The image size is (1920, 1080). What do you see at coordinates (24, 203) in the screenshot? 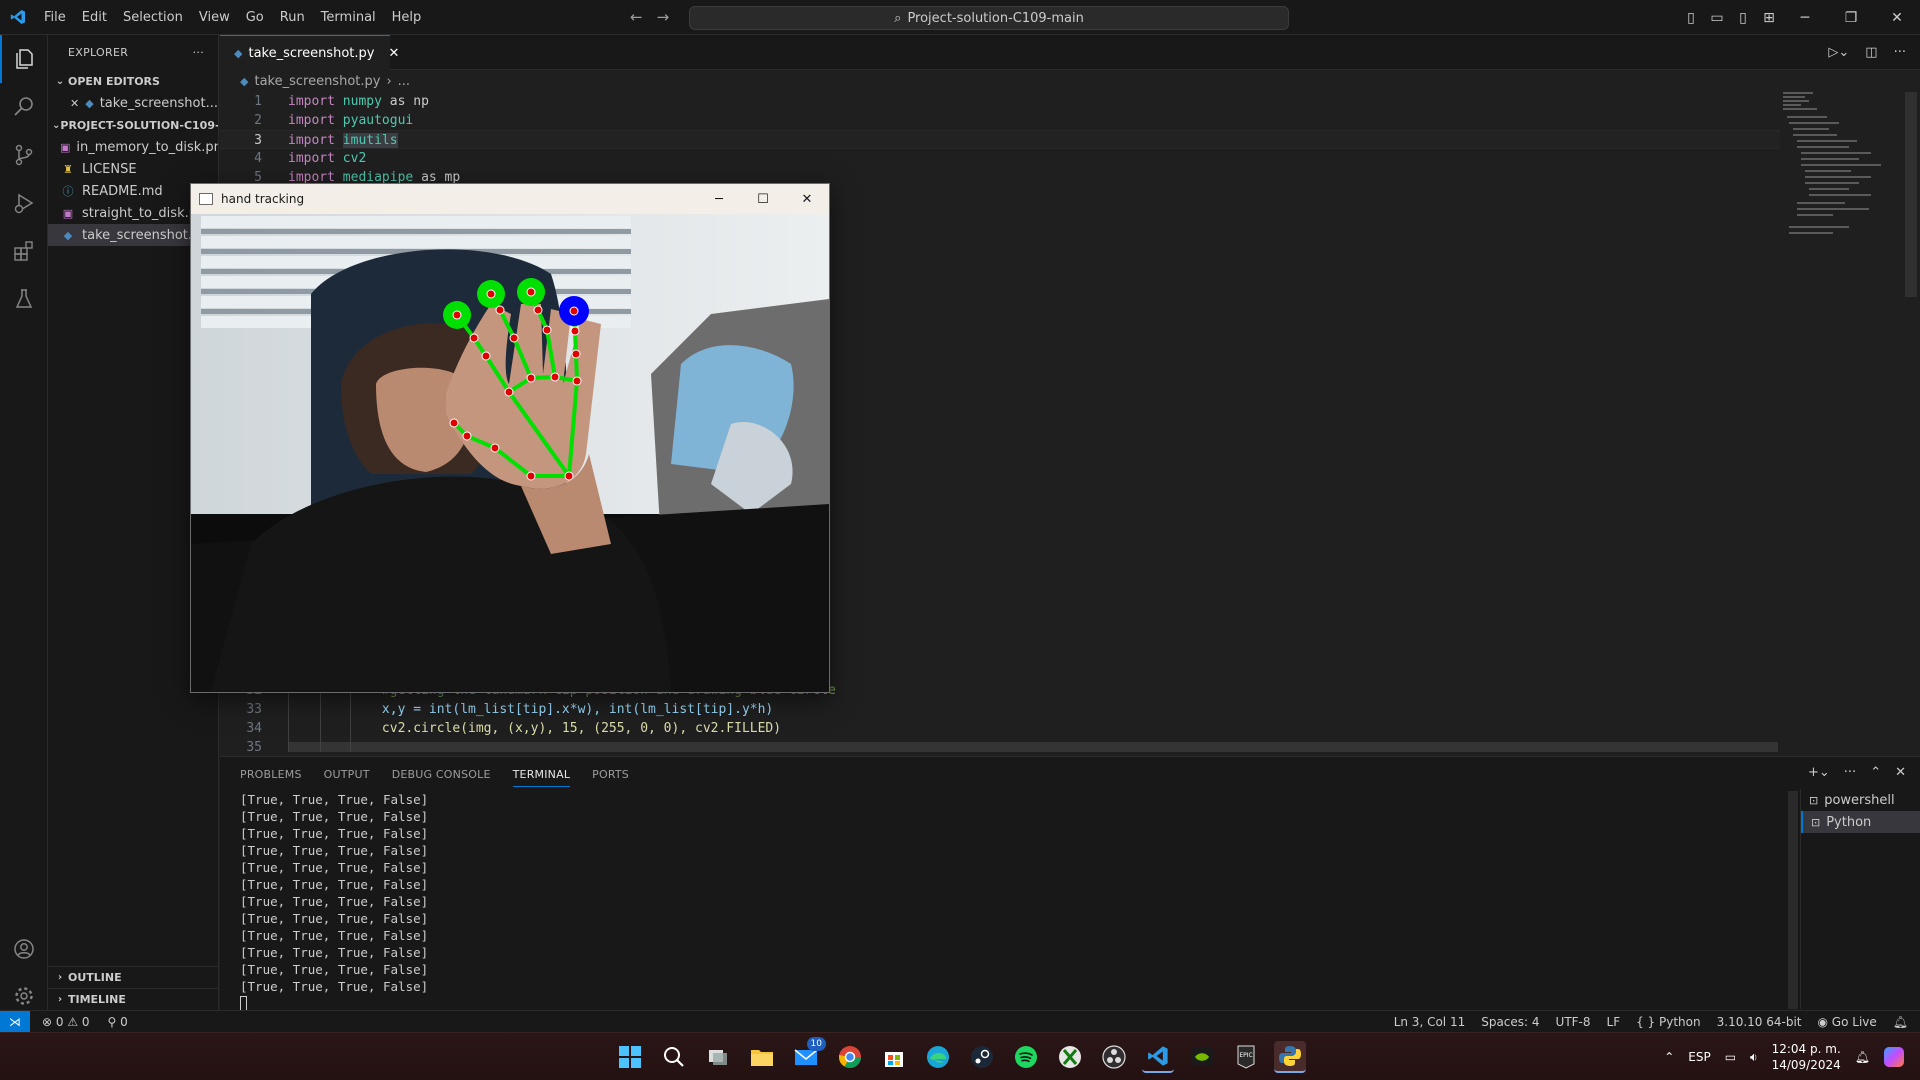
I see `run-debug-icon` at bounding box center [24, 203].